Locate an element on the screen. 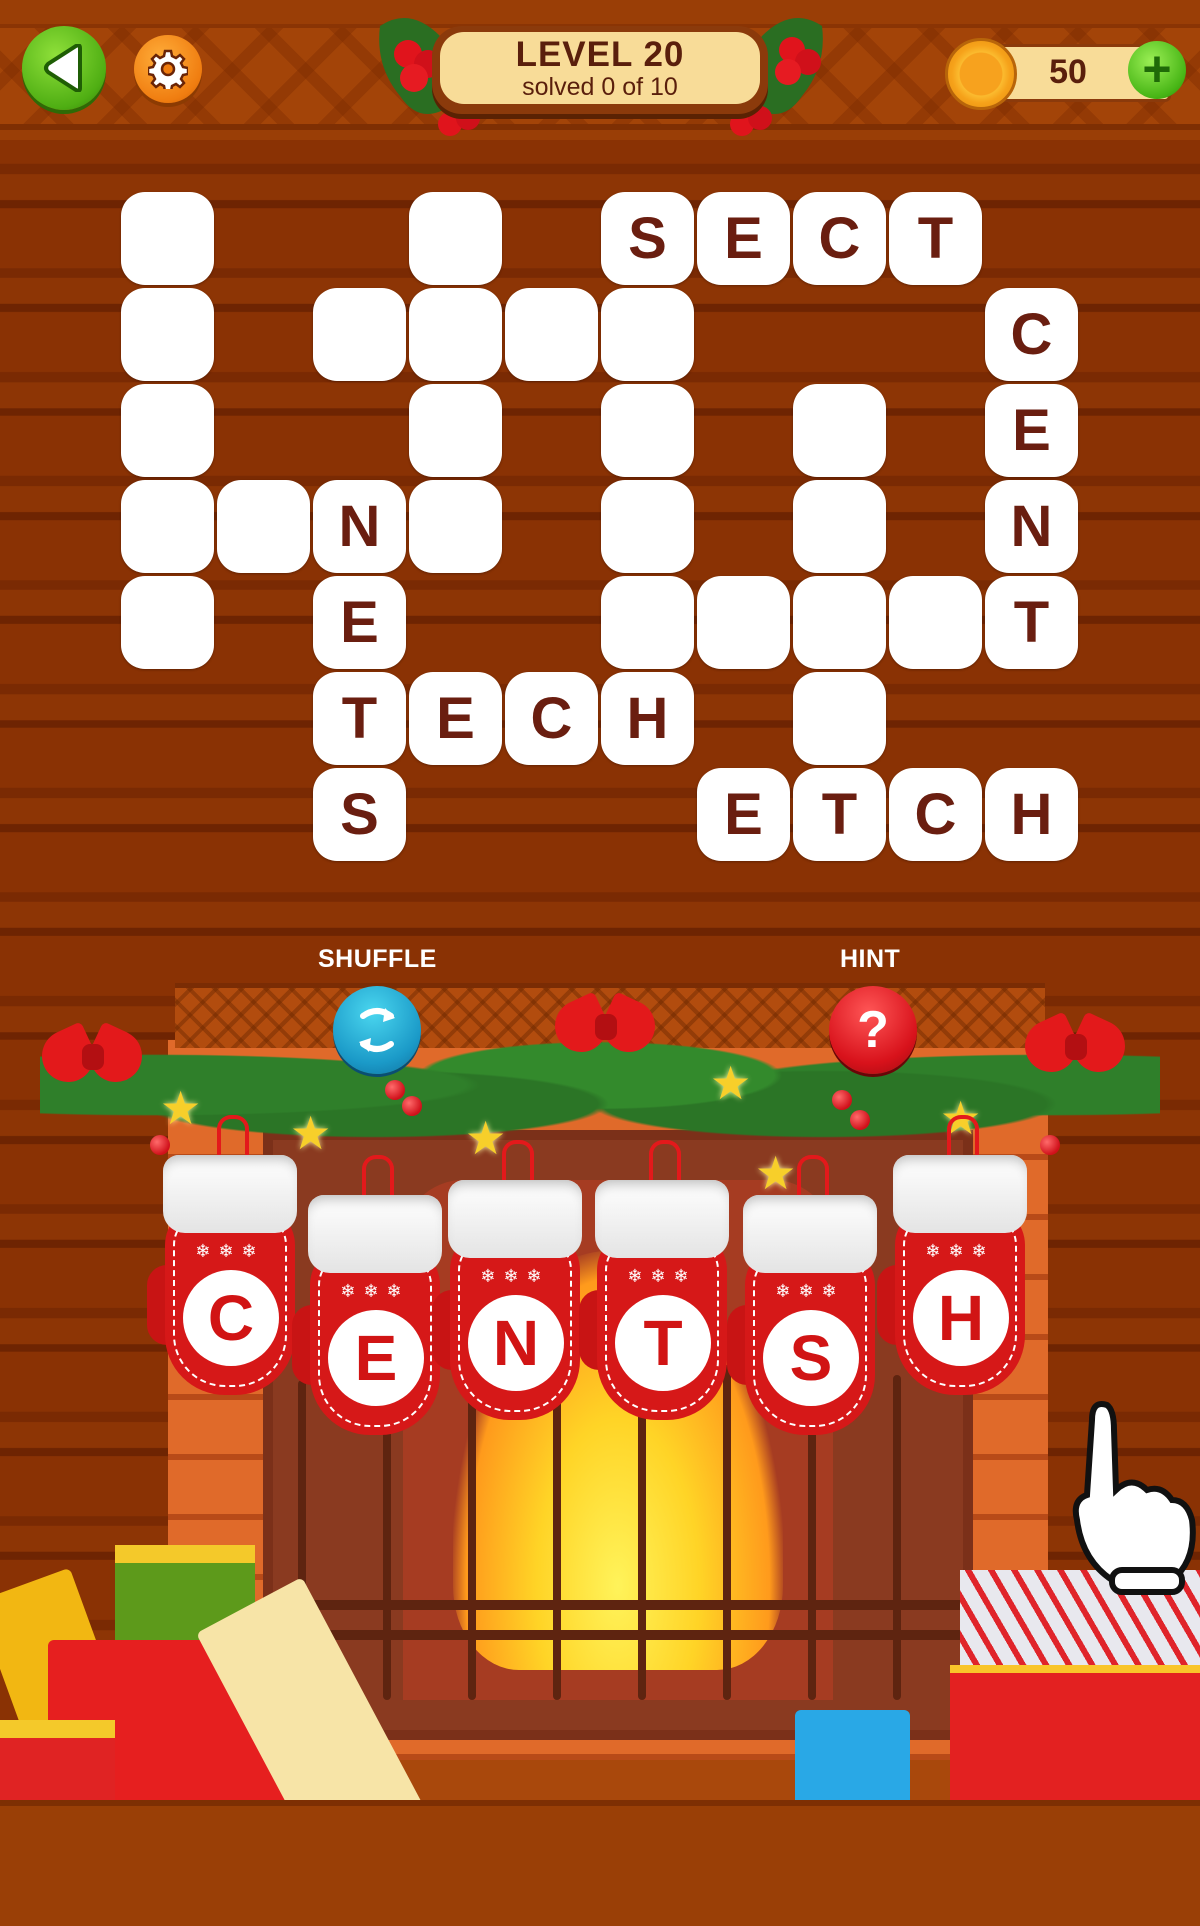 This screenshot has width=1200, height=1926. letter-mitten: ❄❄❄ H is located at coordinates (952, 1255).